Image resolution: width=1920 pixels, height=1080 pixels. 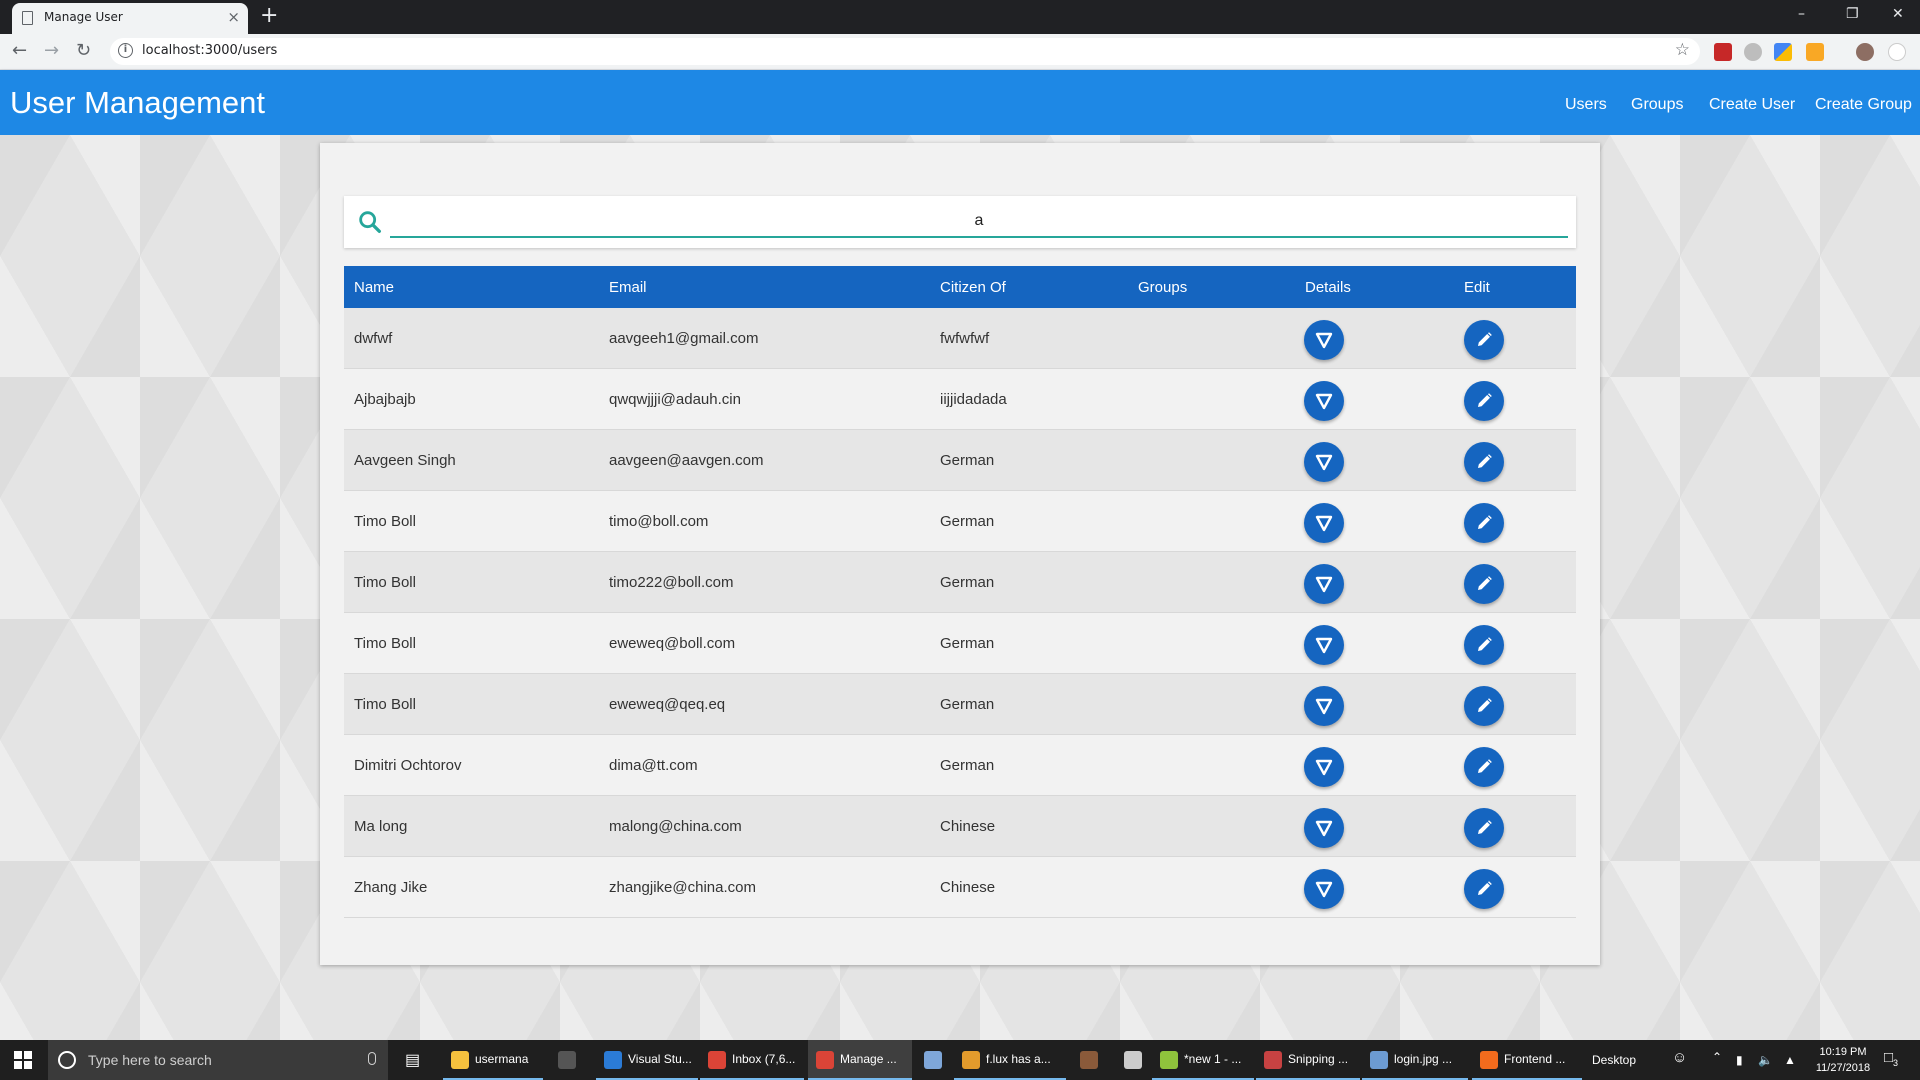 I want to click on cell-citizen-of: iijjidadada, so click(x=973, y=399).